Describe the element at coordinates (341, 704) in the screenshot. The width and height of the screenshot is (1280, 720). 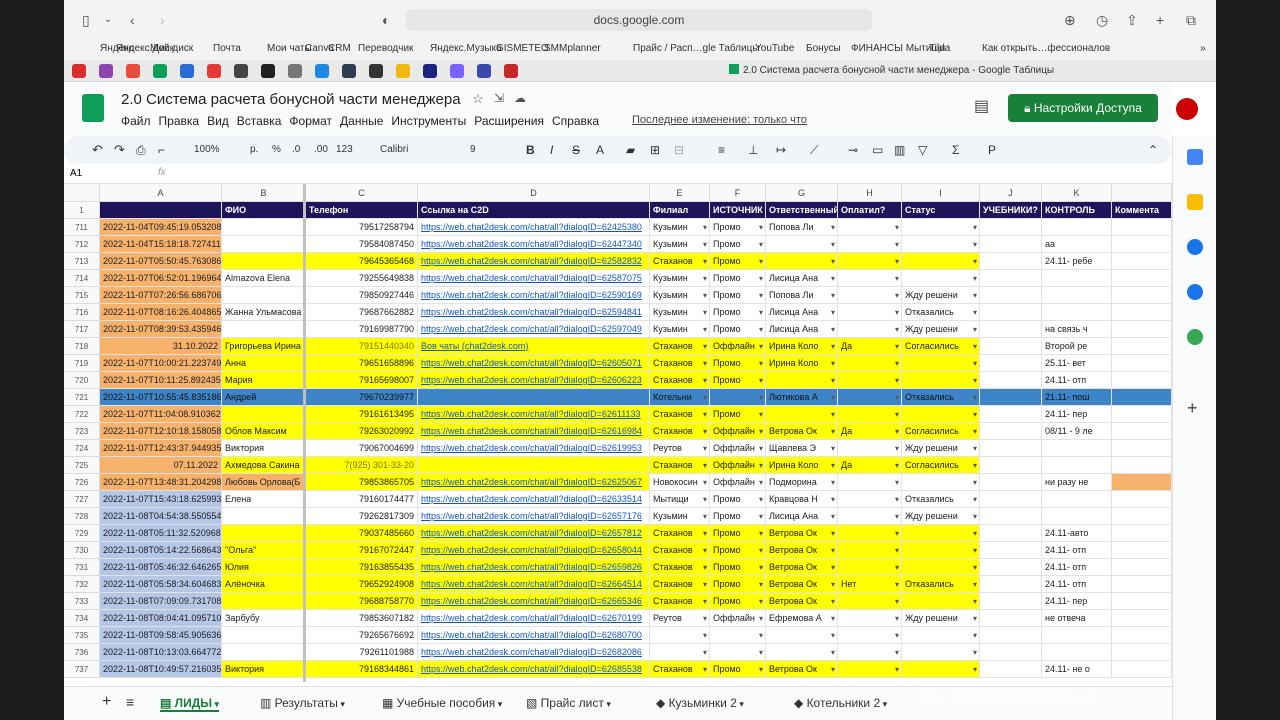
I see `chevron-down-icon: ▾` at that location.